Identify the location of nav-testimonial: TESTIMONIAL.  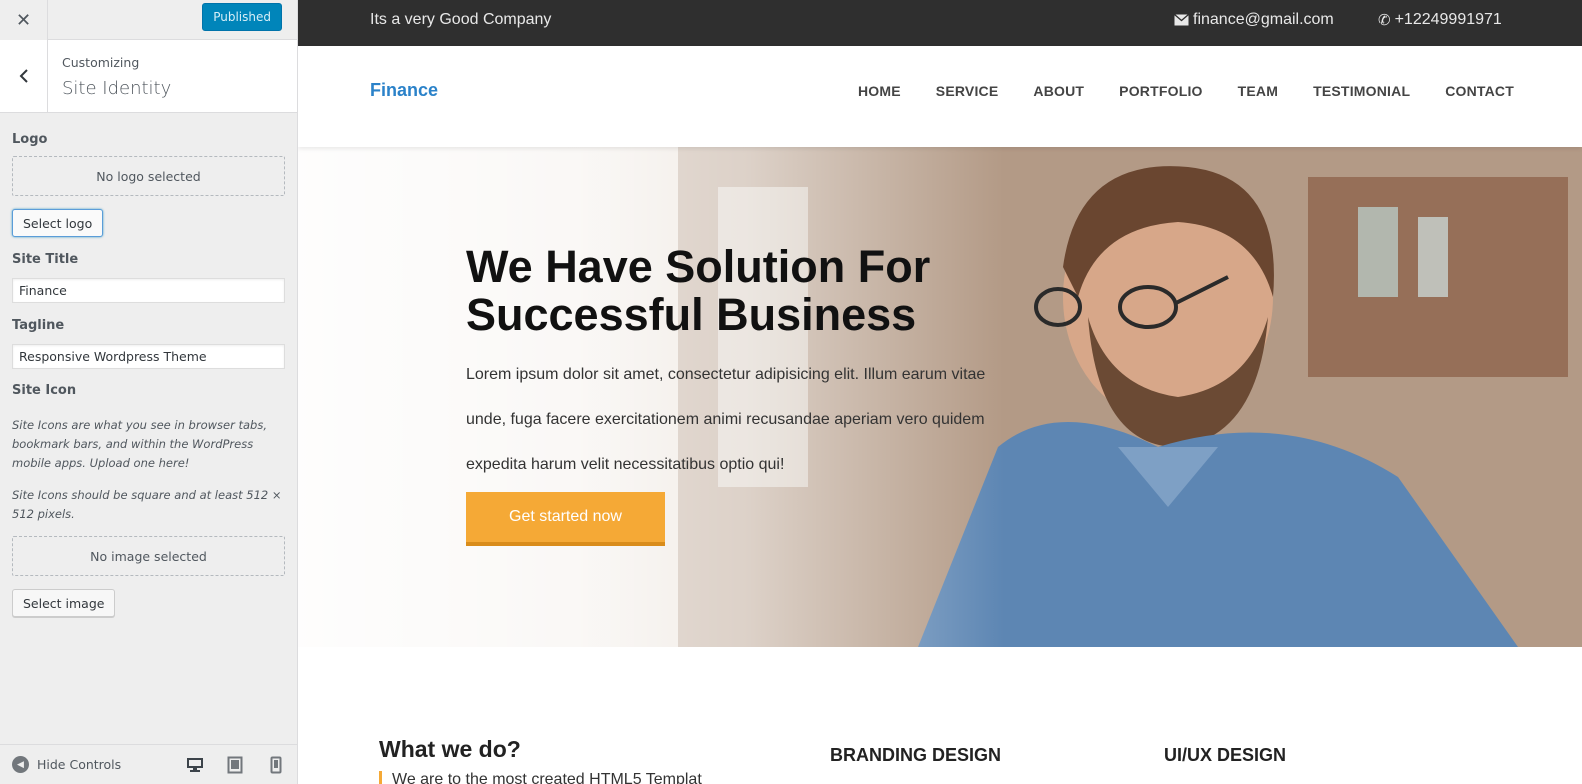
(1361, 91).